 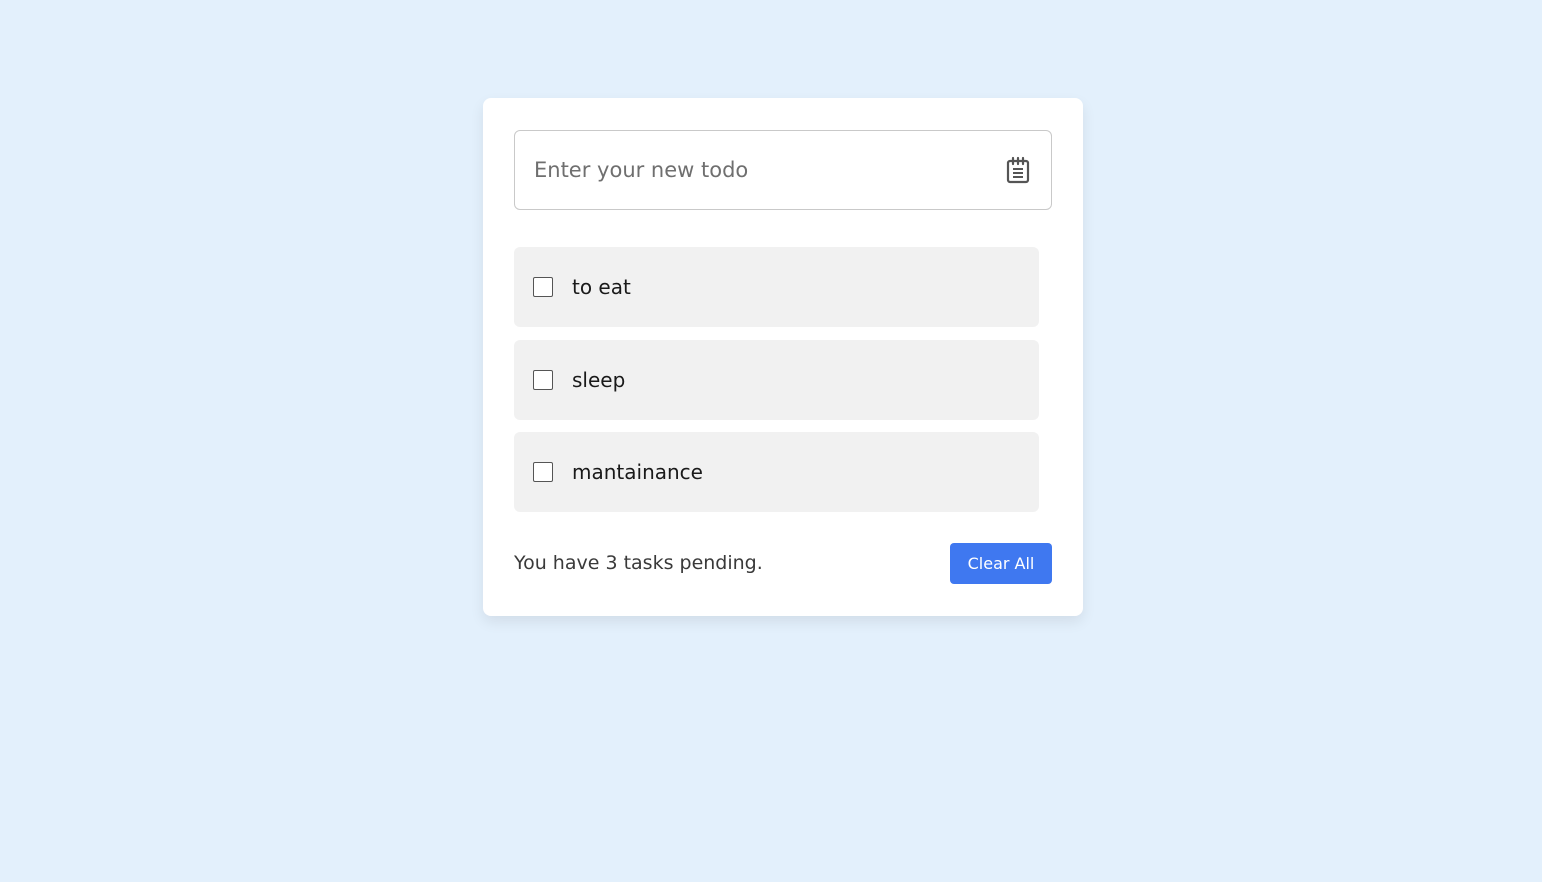 What do you see at coordinates (776, 472) in the screenshot?
I see `todo-item: mantainance` at bounding box center [776, 472].